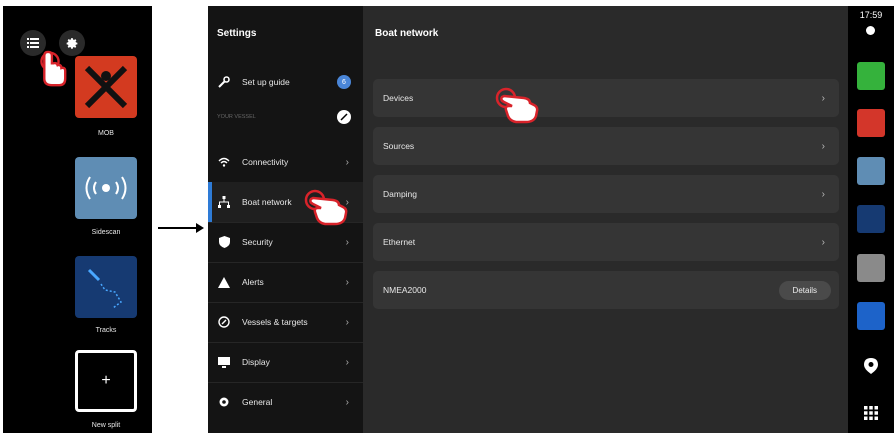 The height and width of the screenshot is (433, 894). I want to click on sidebar-item-label: Connectivity, so click(265, 162).